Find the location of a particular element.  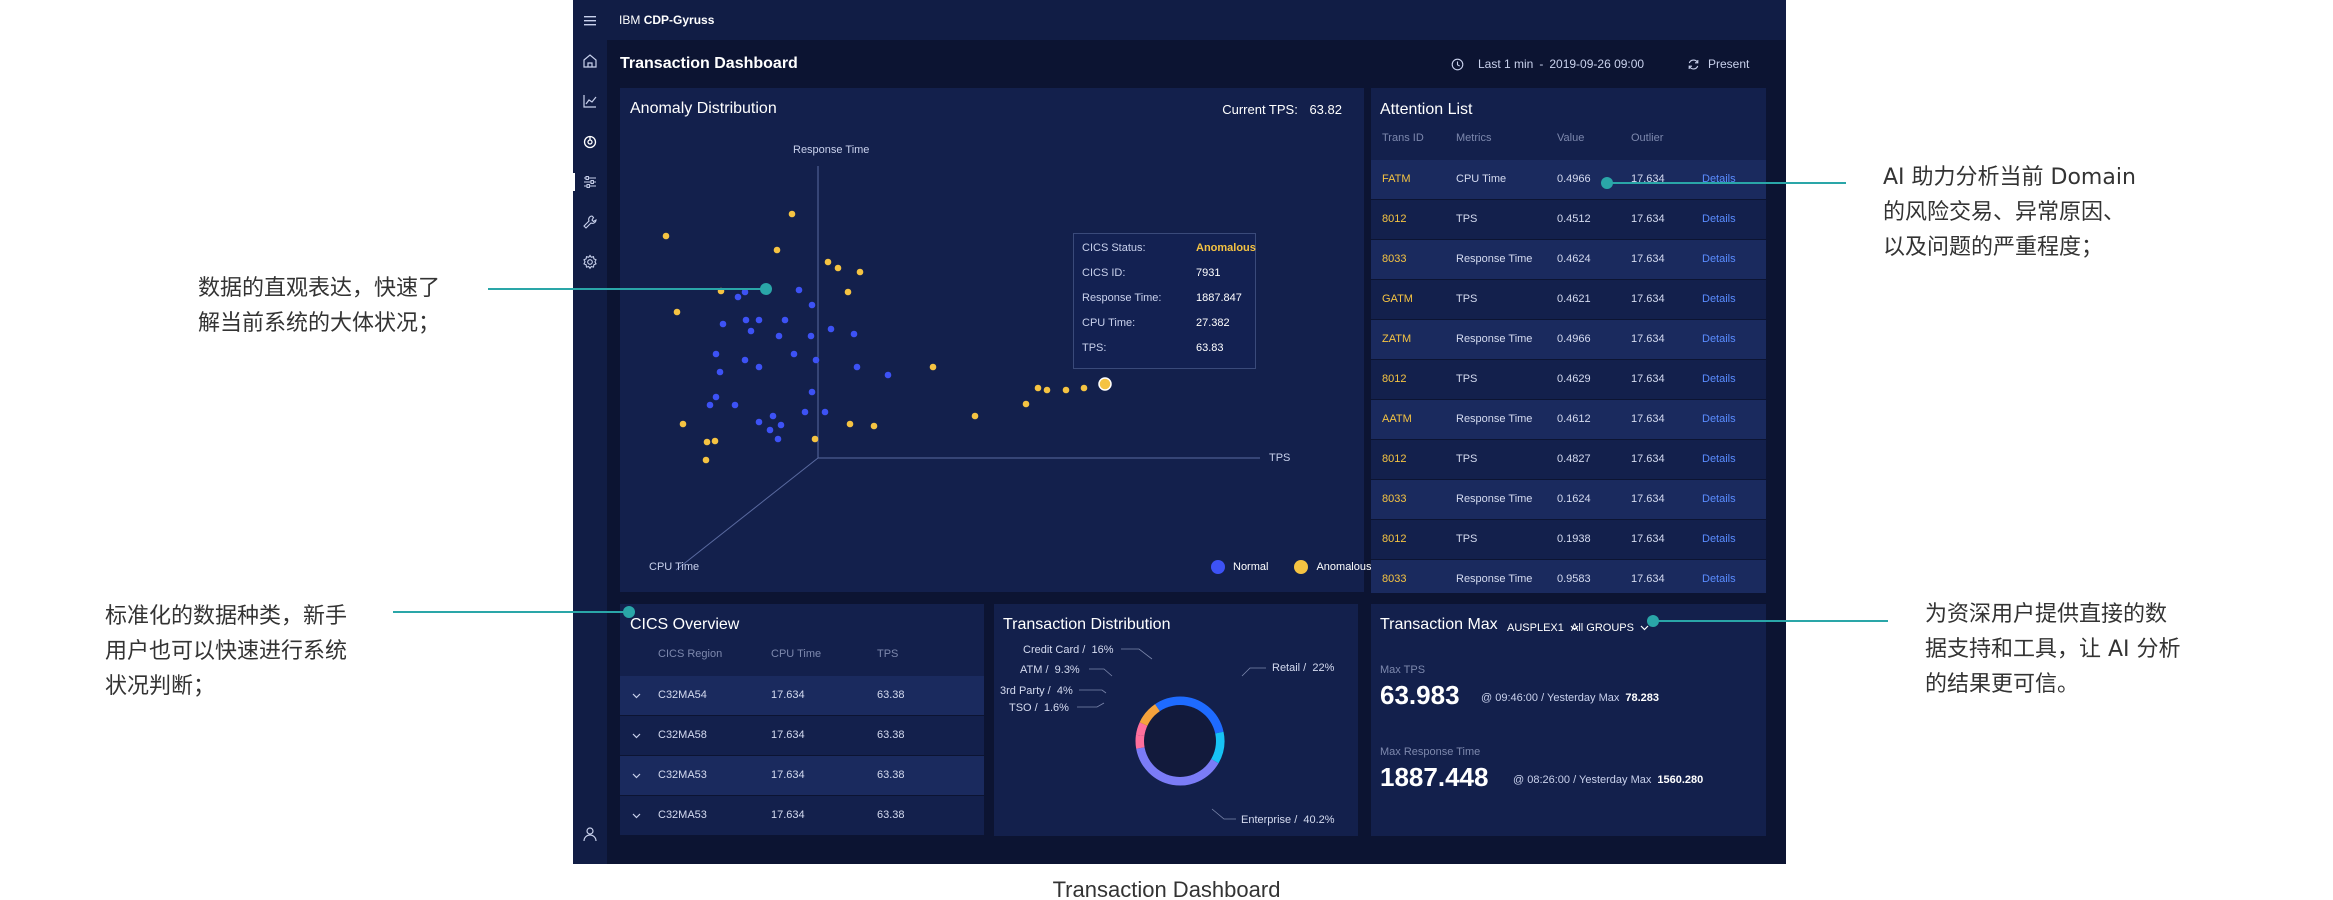

user-icon is located at coordinates (590, 834).